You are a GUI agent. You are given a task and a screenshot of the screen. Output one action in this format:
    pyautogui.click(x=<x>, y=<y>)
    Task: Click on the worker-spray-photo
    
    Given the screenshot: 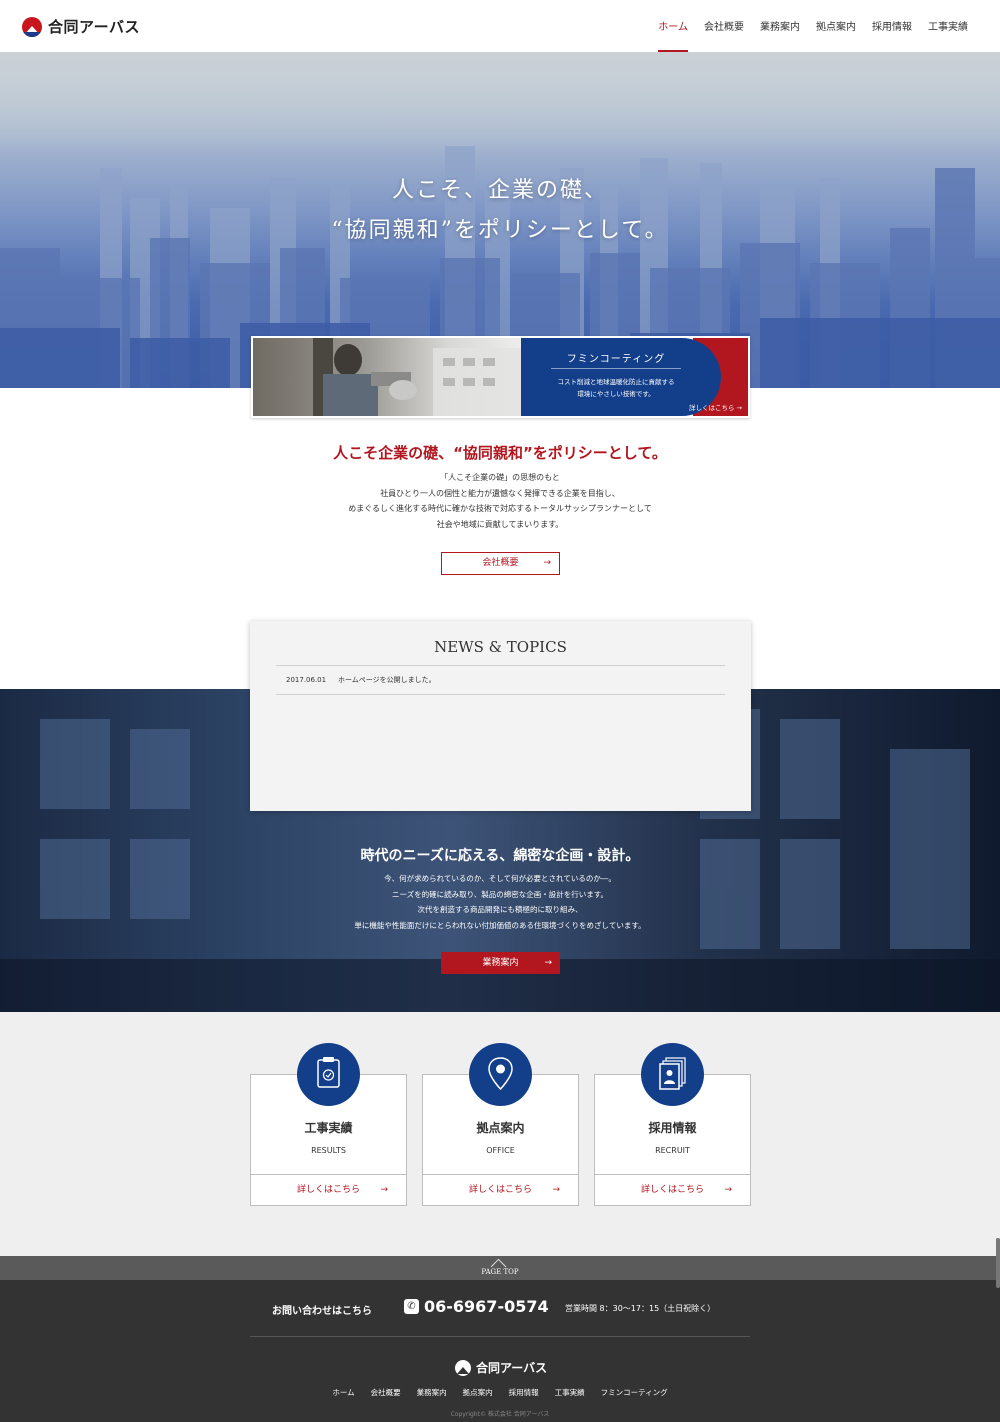 What is the action you would take?
    pyautogui.click(x=393, y=377)
    